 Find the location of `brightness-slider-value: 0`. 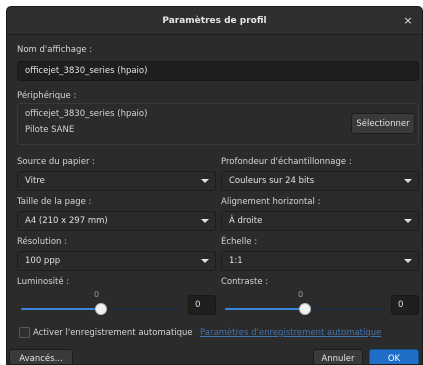

brightness-slider-value: 0 is located at coordinates (97, 294).